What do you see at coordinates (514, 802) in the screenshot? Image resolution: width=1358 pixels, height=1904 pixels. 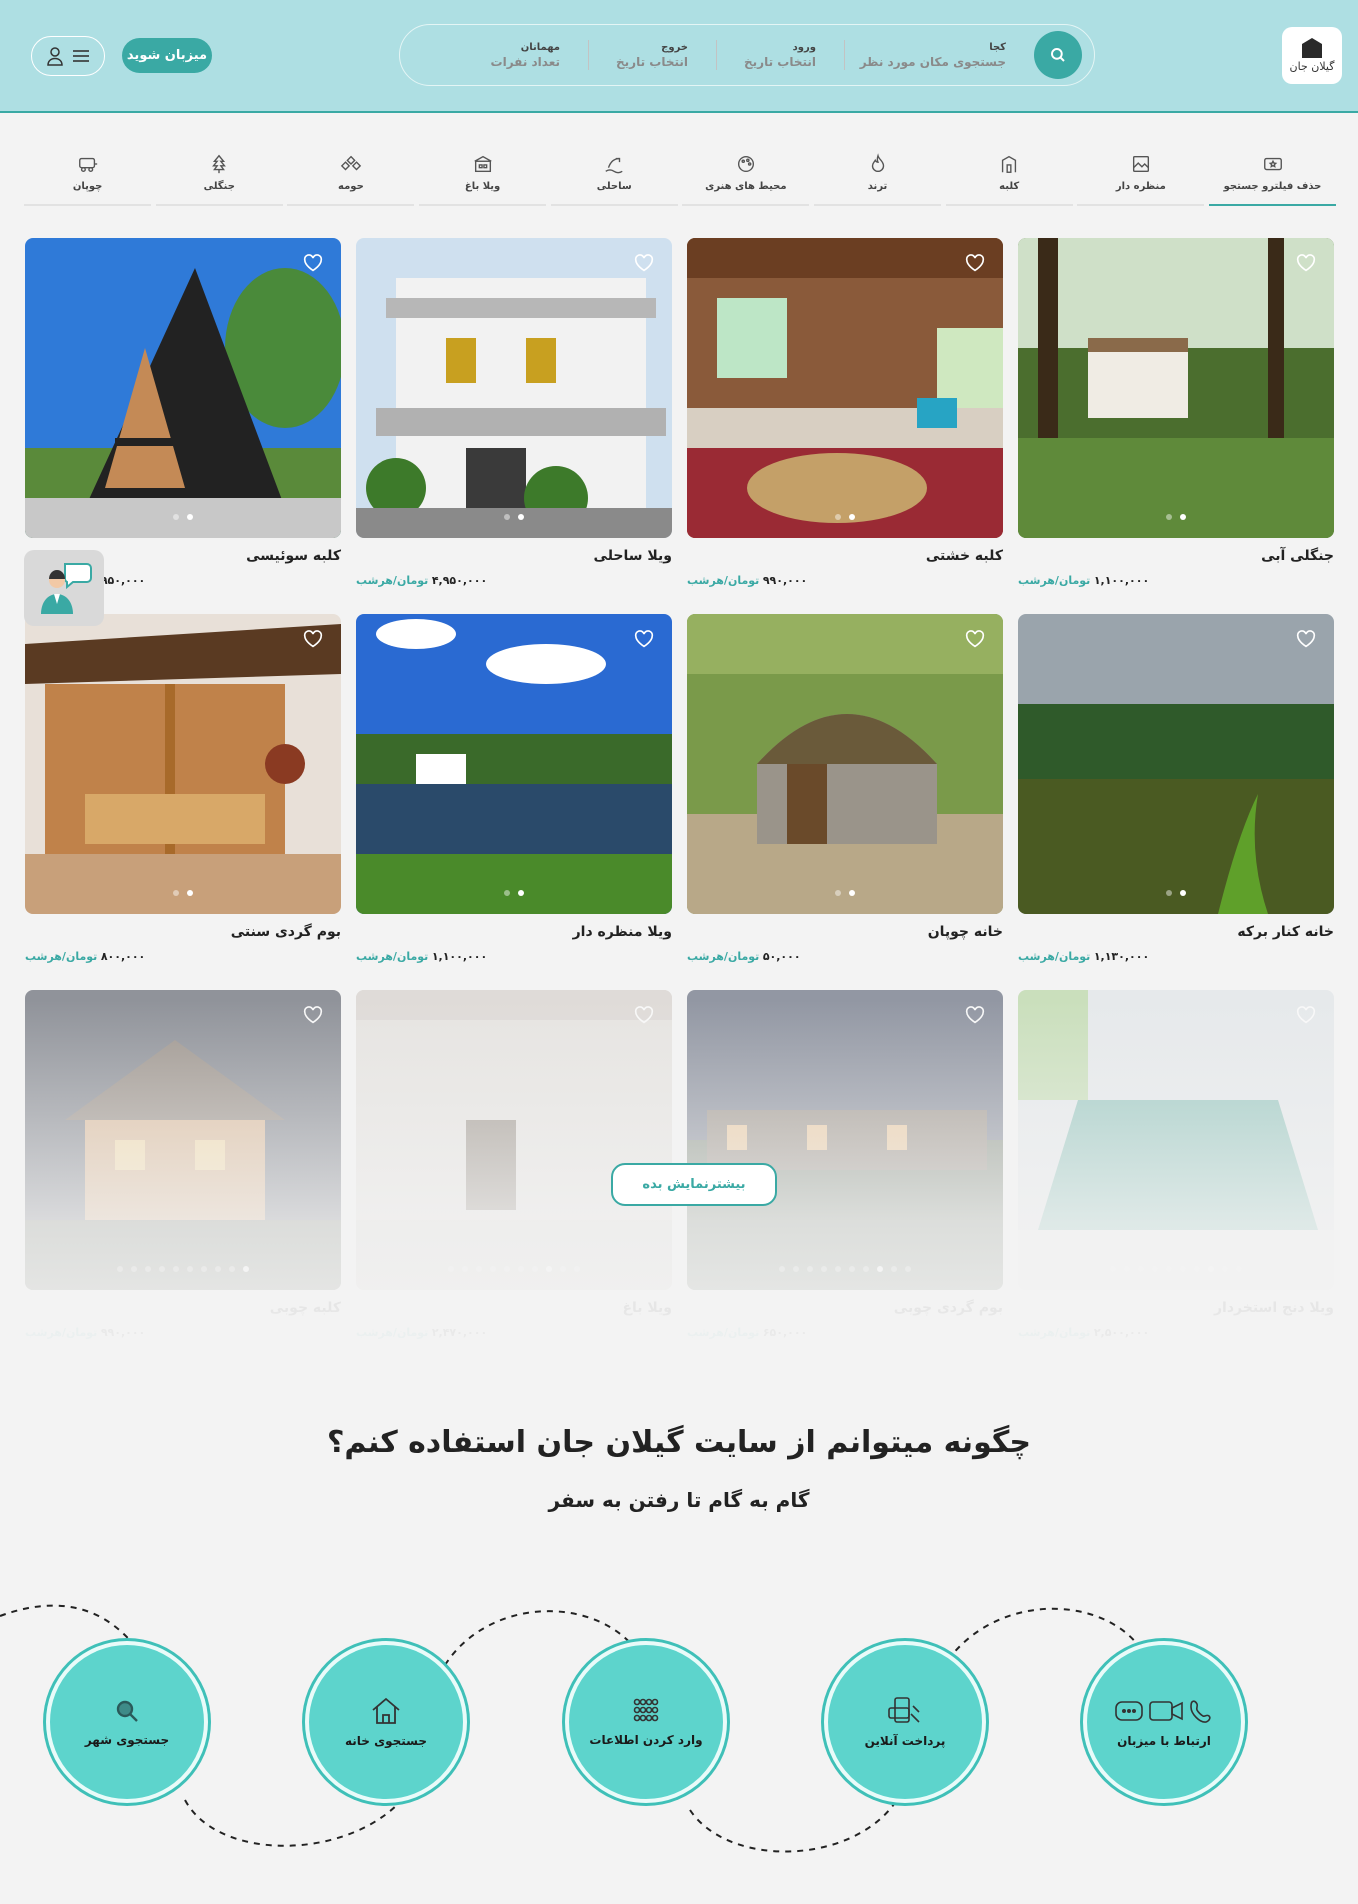 I see `listing-card: ویلا منظره دار ۱,۱۰۰,۰۰۰ تومان/هرشب` at bounding box center [514, 802].